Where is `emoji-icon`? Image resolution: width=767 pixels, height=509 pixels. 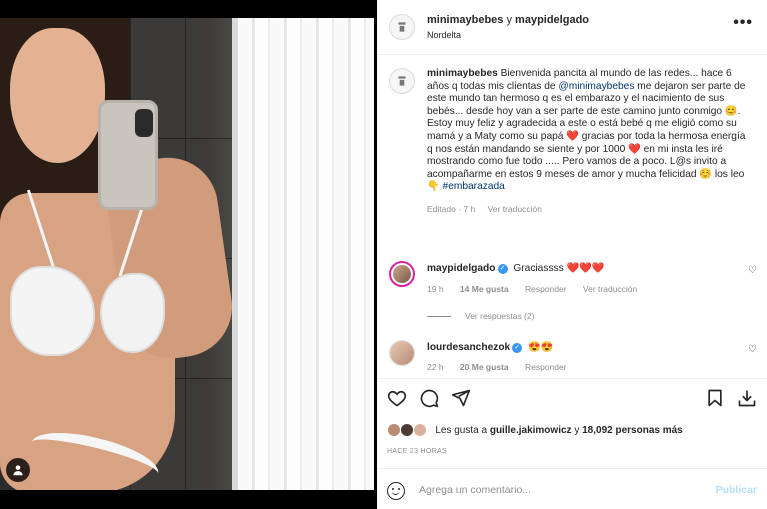
emoji-icon is located at coordinates (396, 491).